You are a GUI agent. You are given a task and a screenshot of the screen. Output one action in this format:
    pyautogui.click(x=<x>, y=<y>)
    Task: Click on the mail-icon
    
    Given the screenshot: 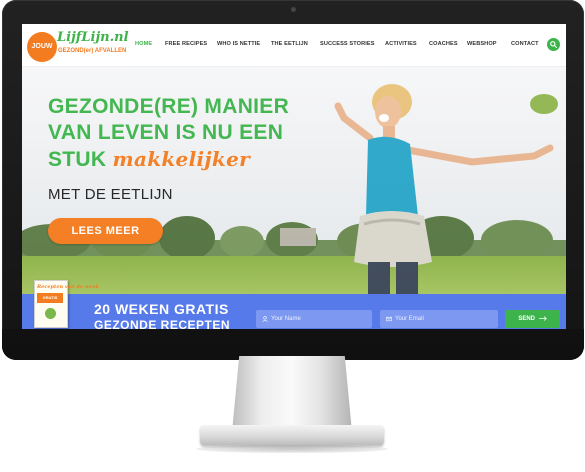 What is the action you would take?
    pyautogui.click(x=389, y=319)
    